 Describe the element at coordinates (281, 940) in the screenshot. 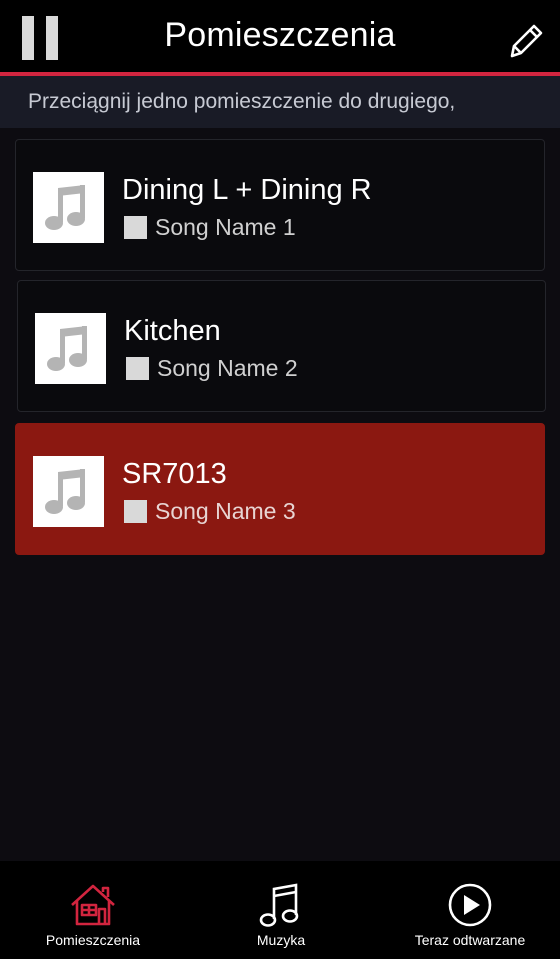

I see `tab-label: Muzyka` at that location.